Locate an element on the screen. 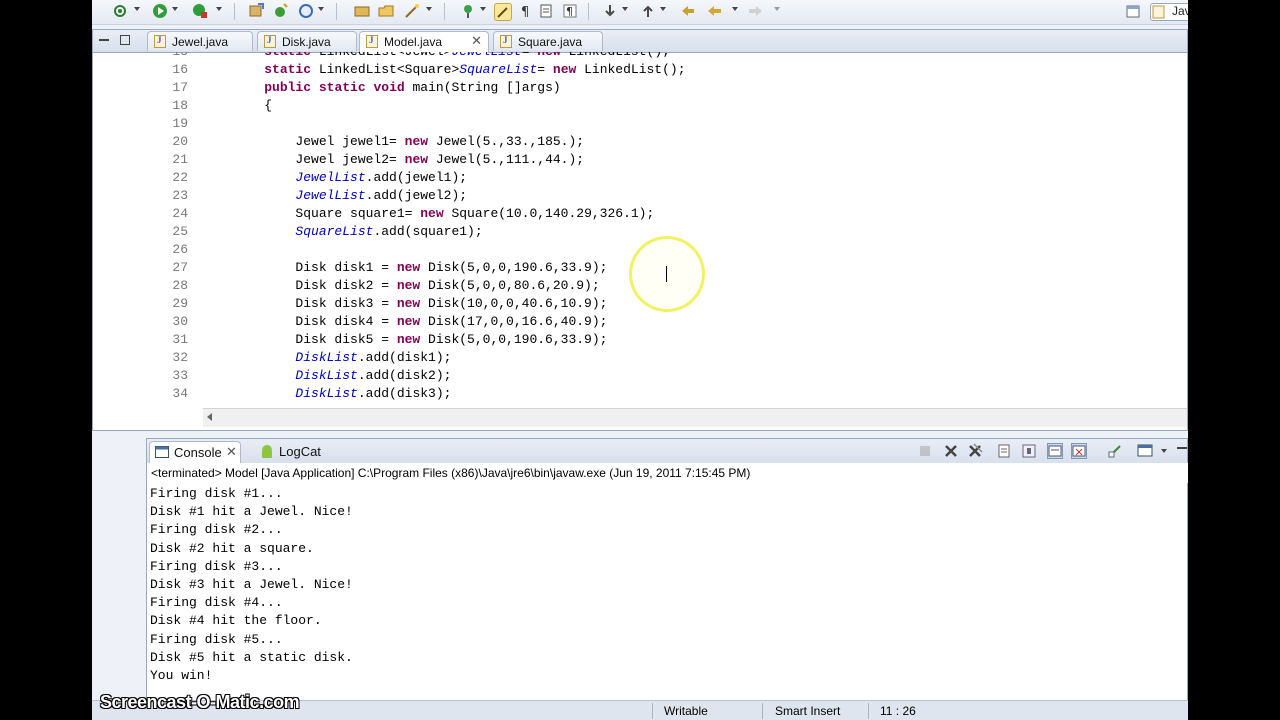 This screenshot has width=1280, height=720. tab-square-java: Square.java is located at coordinates (548, 41).